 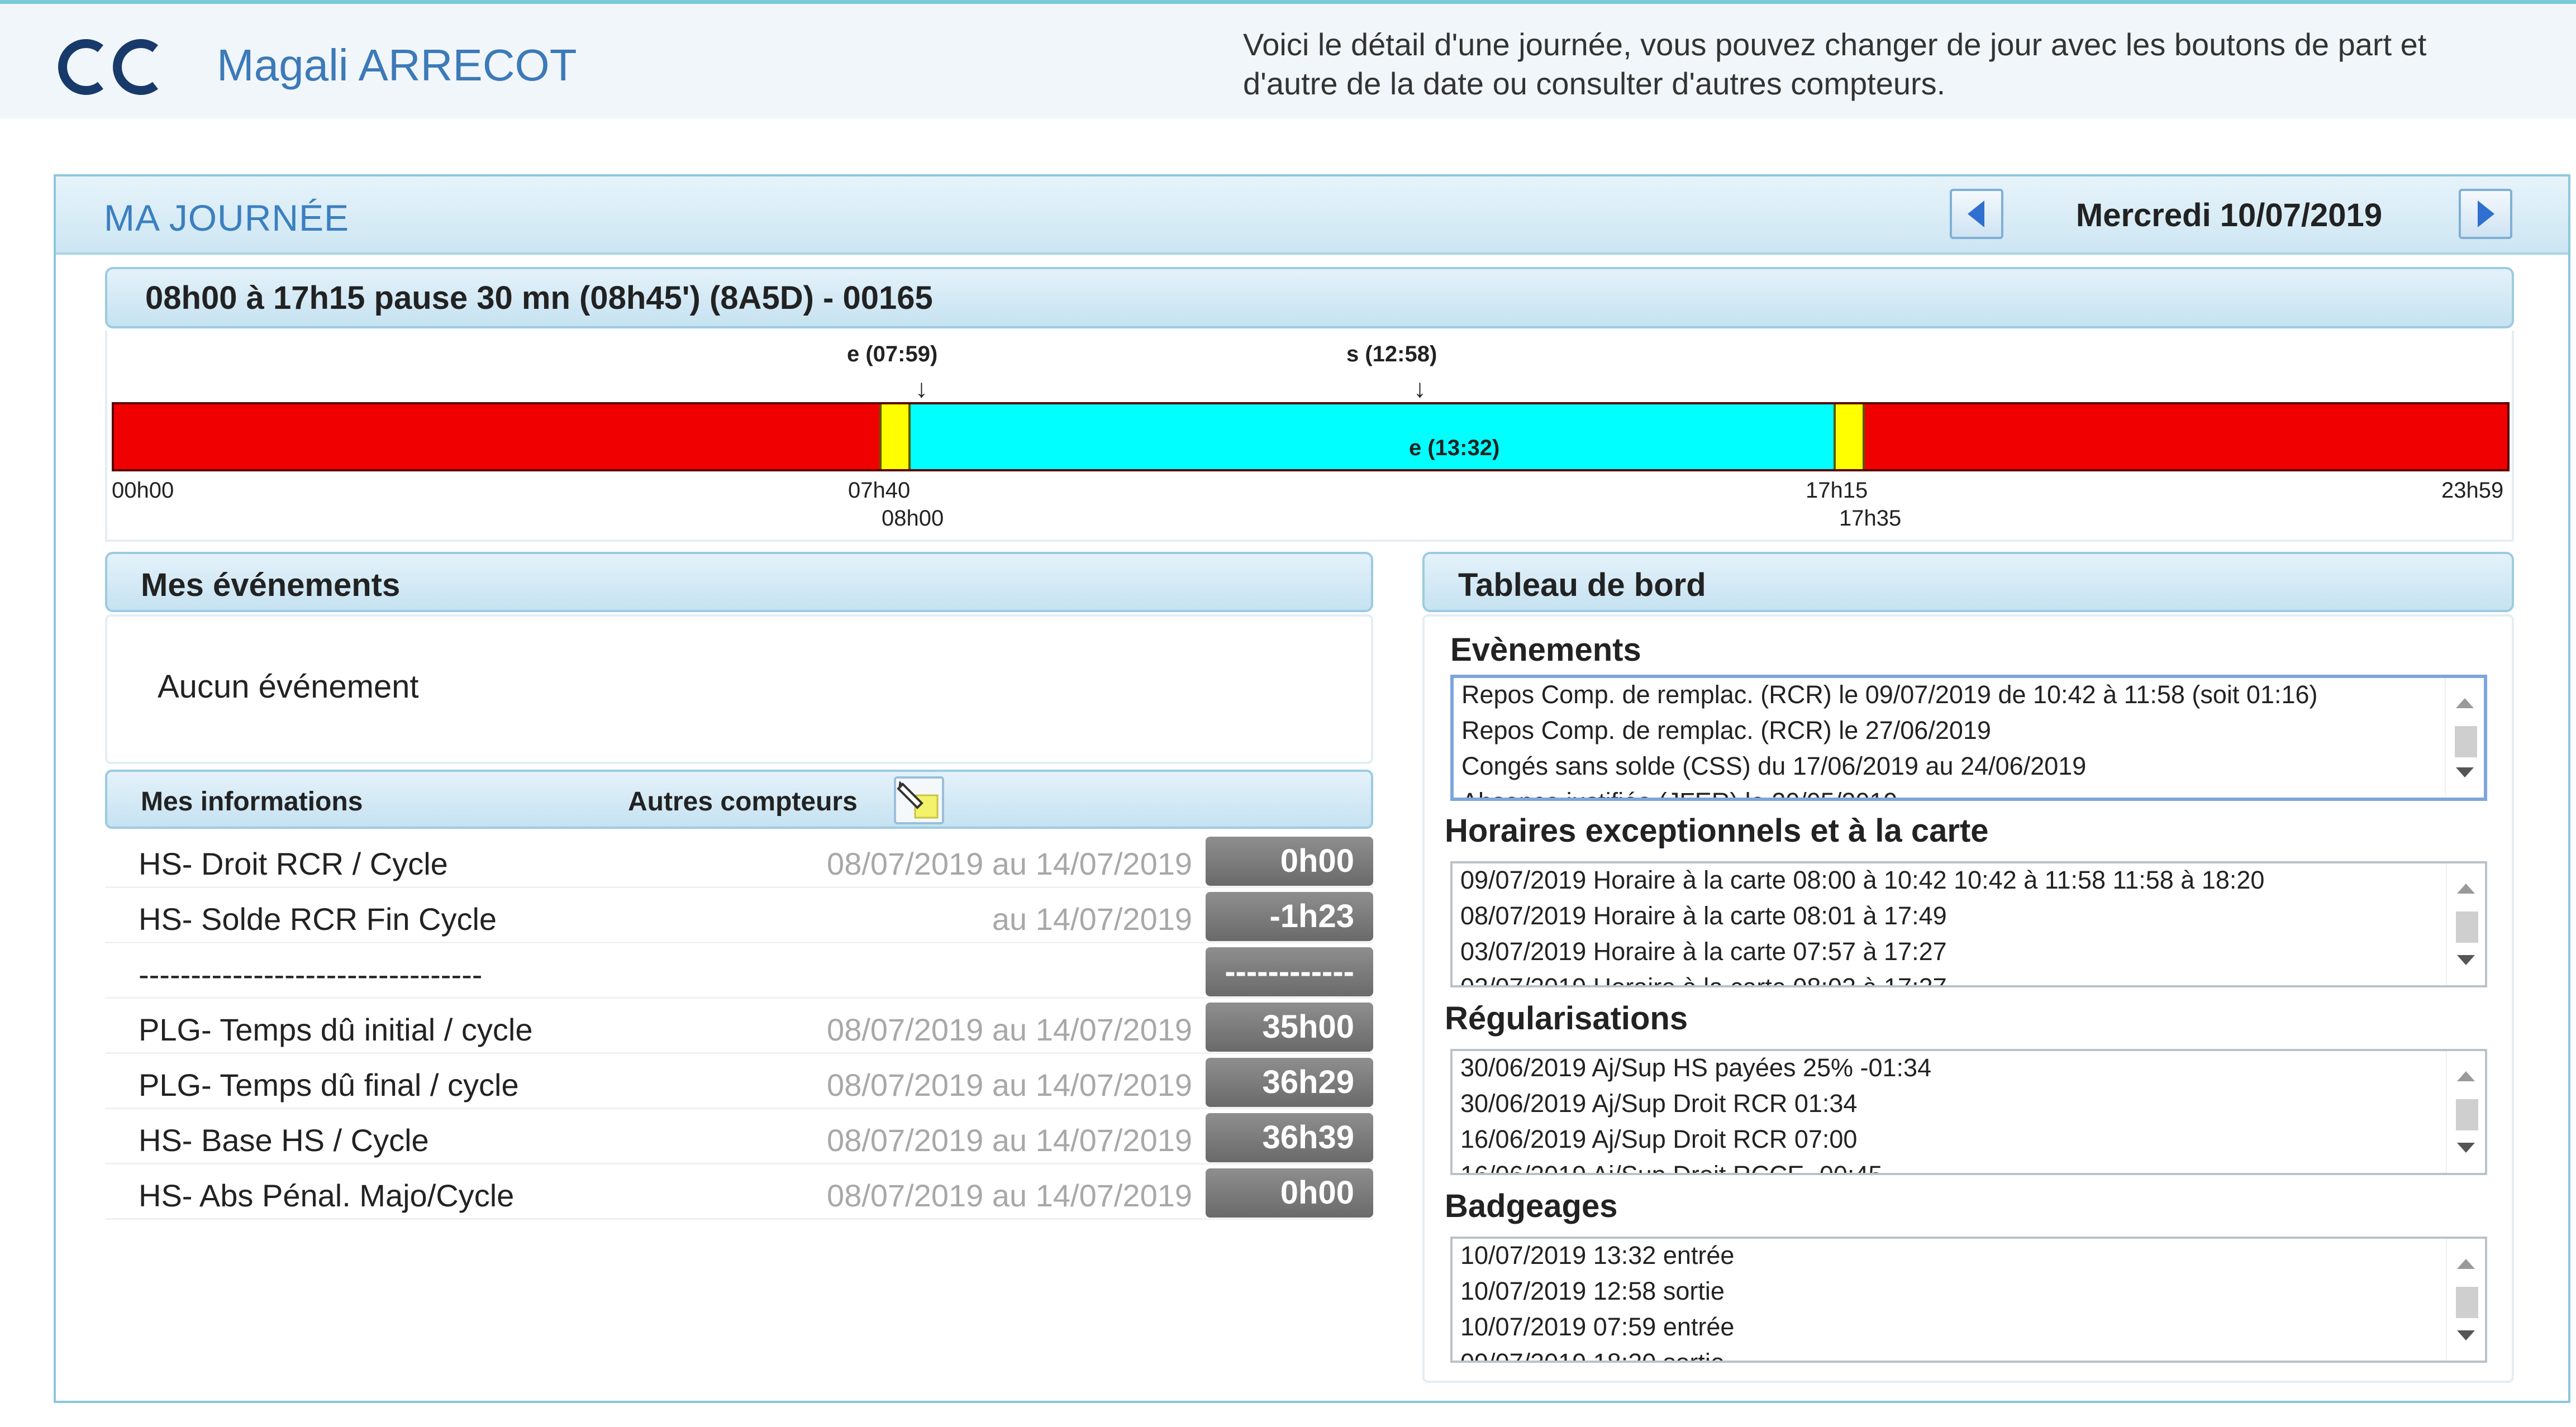 I want to click on dashboard-badgeages-title: Badgeages, so click(x=1531, y=1206).